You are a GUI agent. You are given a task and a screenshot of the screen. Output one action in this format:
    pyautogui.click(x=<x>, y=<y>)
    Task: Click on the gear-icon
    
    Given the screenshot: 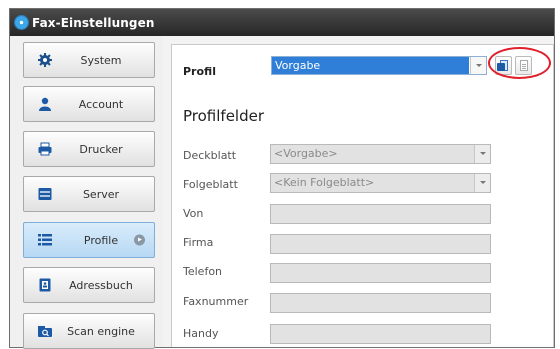 What is the action you would take?
    pyautogui.click(x=45, y=60)
    